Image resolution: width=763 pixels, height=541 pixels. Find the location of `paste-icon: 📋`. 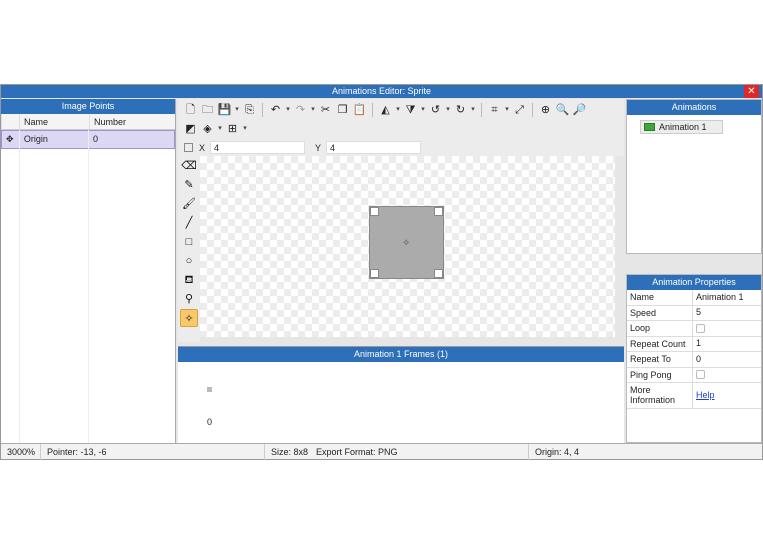

paste-icon: 📋 is located at coordinates (359, 110).